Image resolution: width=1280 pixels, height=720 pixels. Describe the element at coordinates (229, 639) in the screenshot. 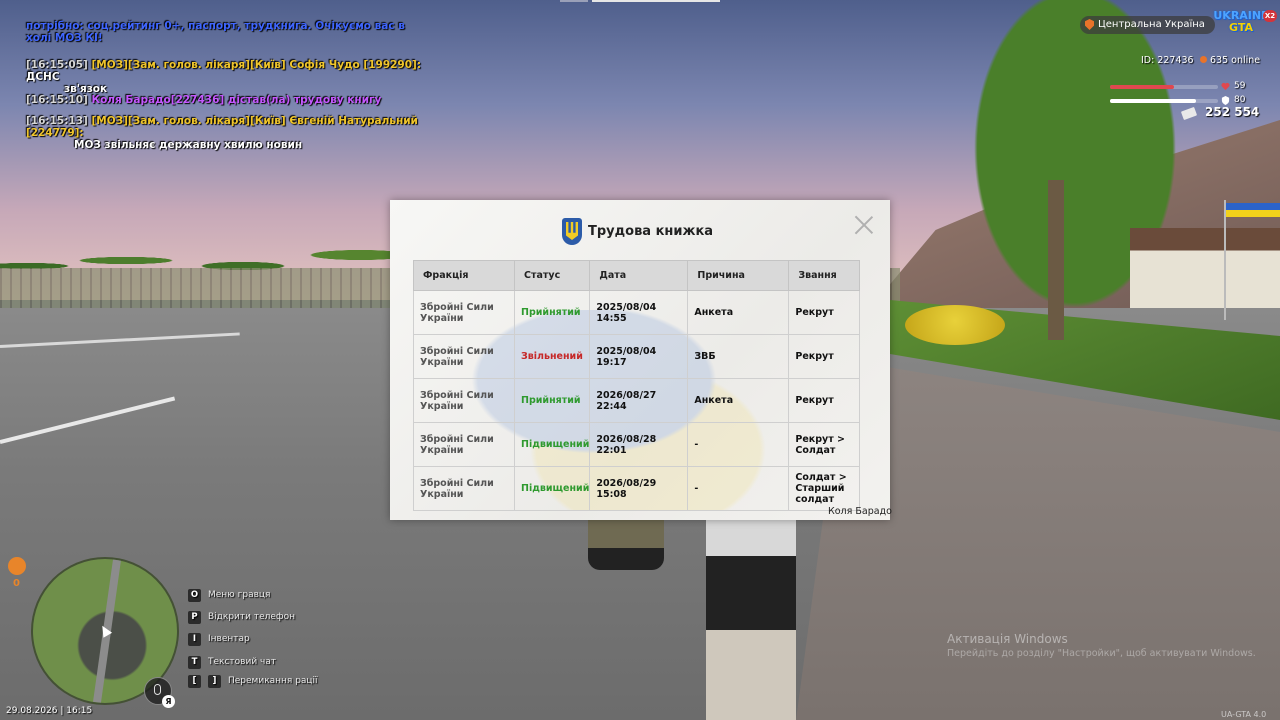

I see `hint-label: Інвентар` at that location.